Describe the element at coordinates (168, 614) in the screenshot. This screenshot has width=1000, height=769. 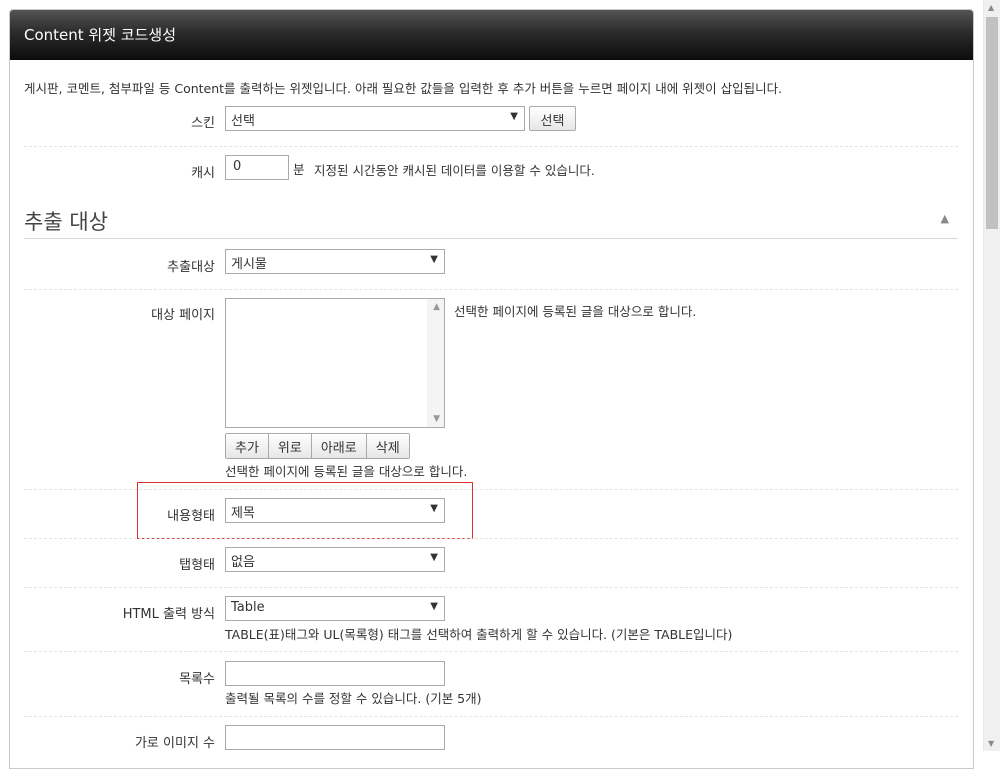
I see `html-output-label: HTML 출력 방식` at that location.